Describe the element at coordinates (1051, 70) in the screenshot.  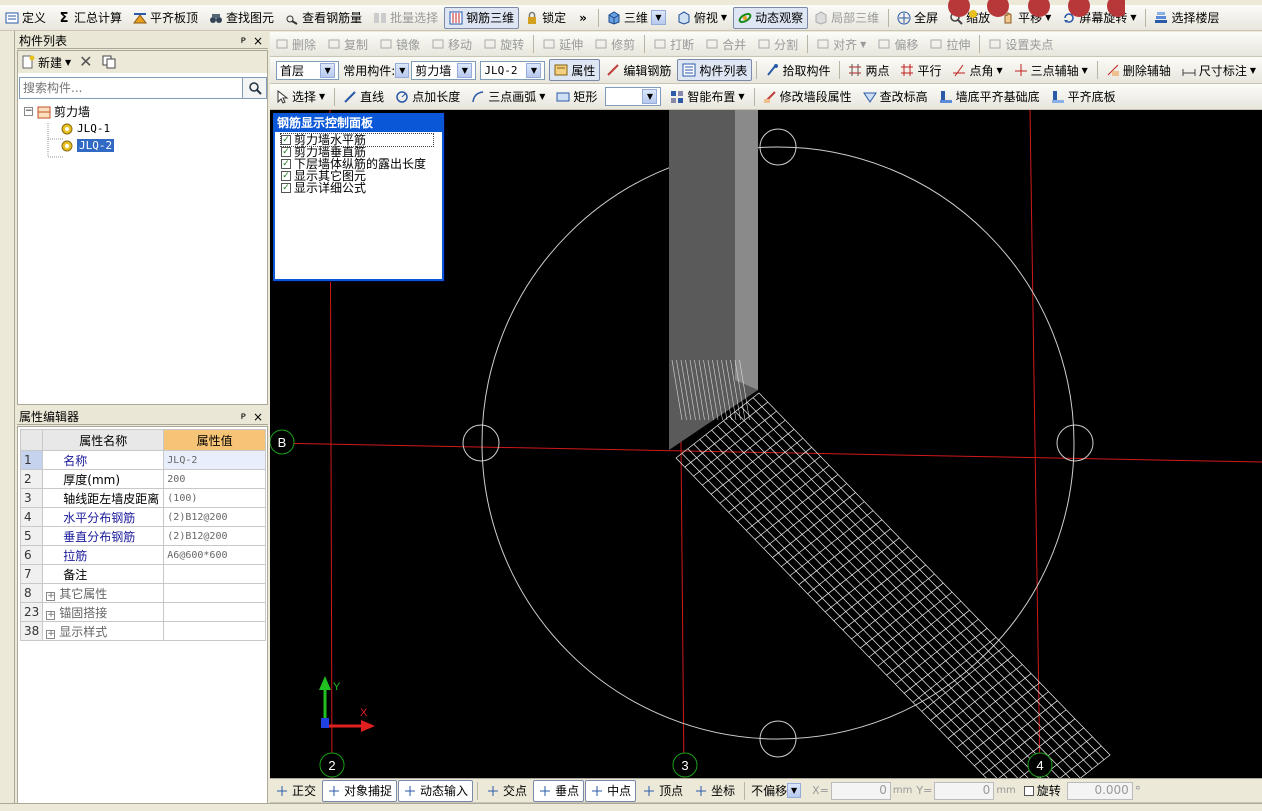
I see `three-point-aux-axis-button: 三点辅轴 ▼` at that location.